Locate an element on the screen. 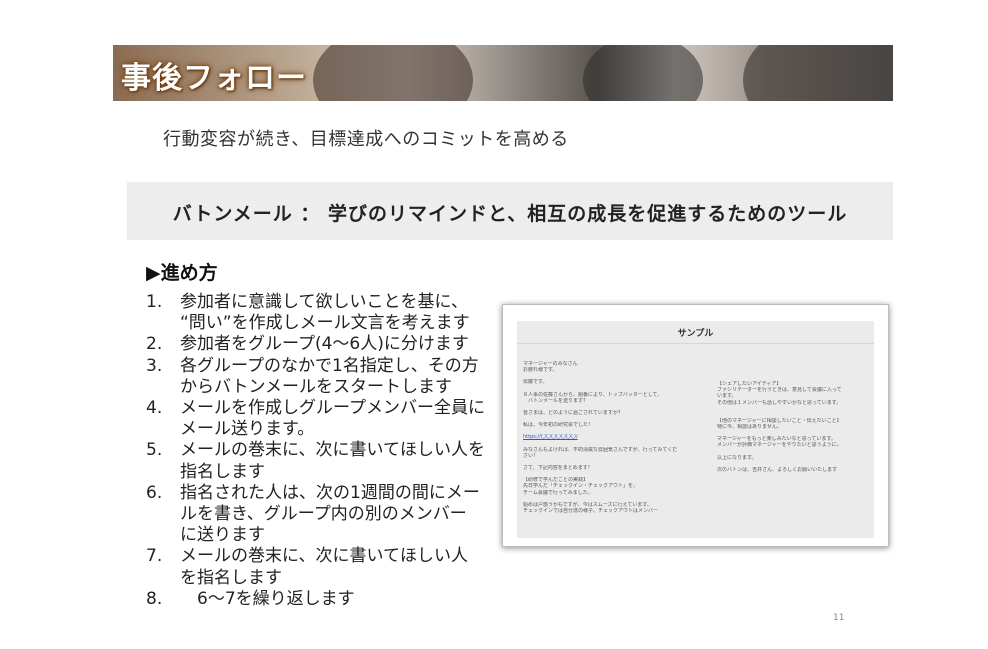  list-item-number: 5. is located at coordinates (154, 450).